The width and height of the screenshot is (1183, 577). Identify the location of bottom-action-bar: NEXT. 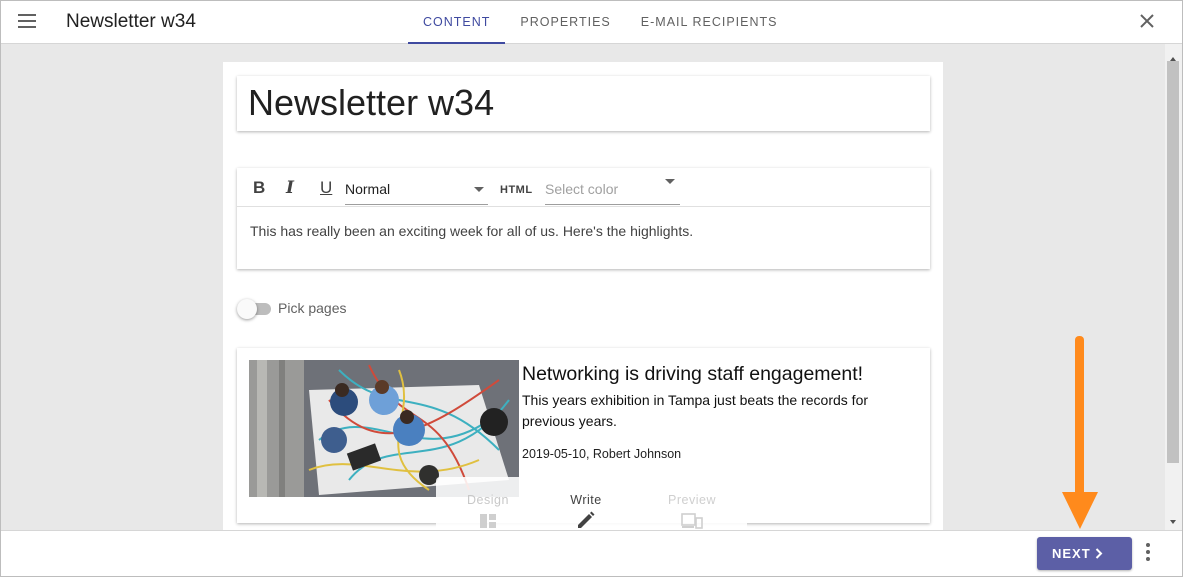
(591, 553).